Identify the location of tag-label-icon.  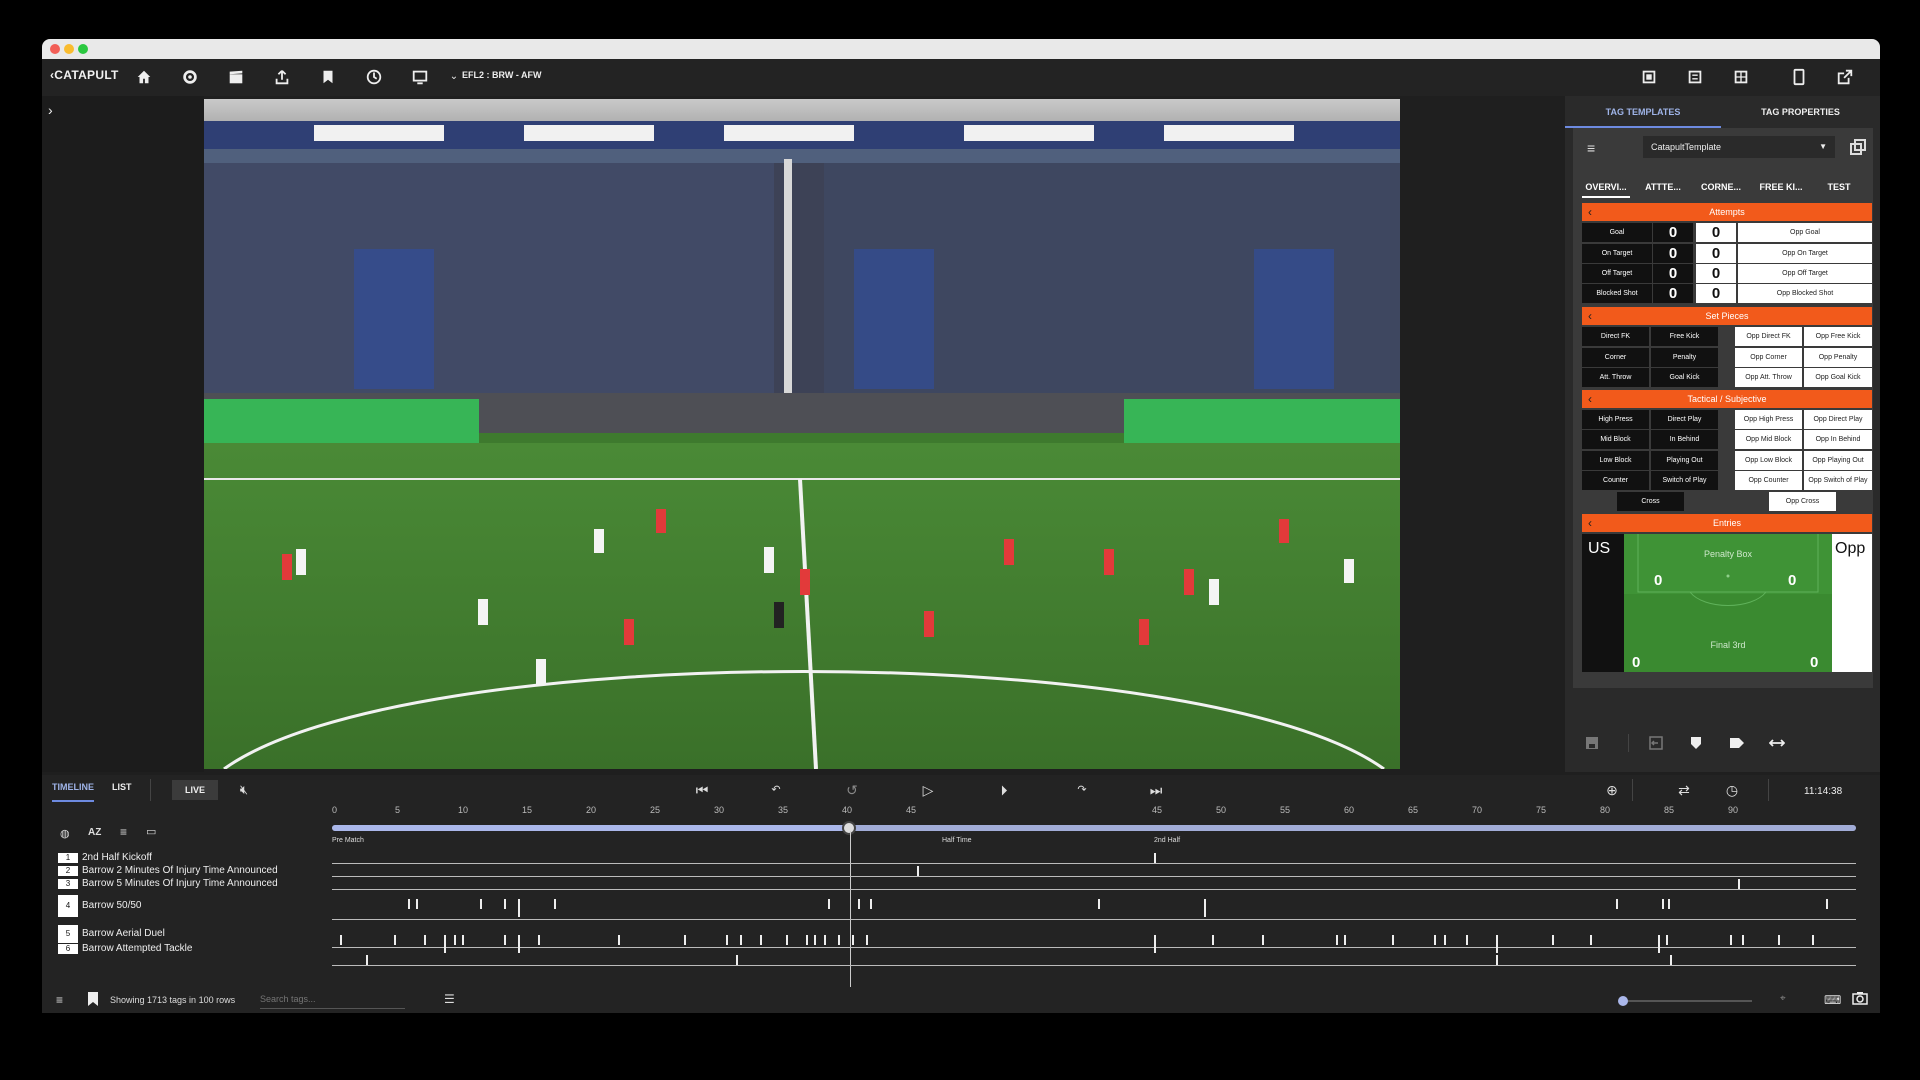
(1737, 743).